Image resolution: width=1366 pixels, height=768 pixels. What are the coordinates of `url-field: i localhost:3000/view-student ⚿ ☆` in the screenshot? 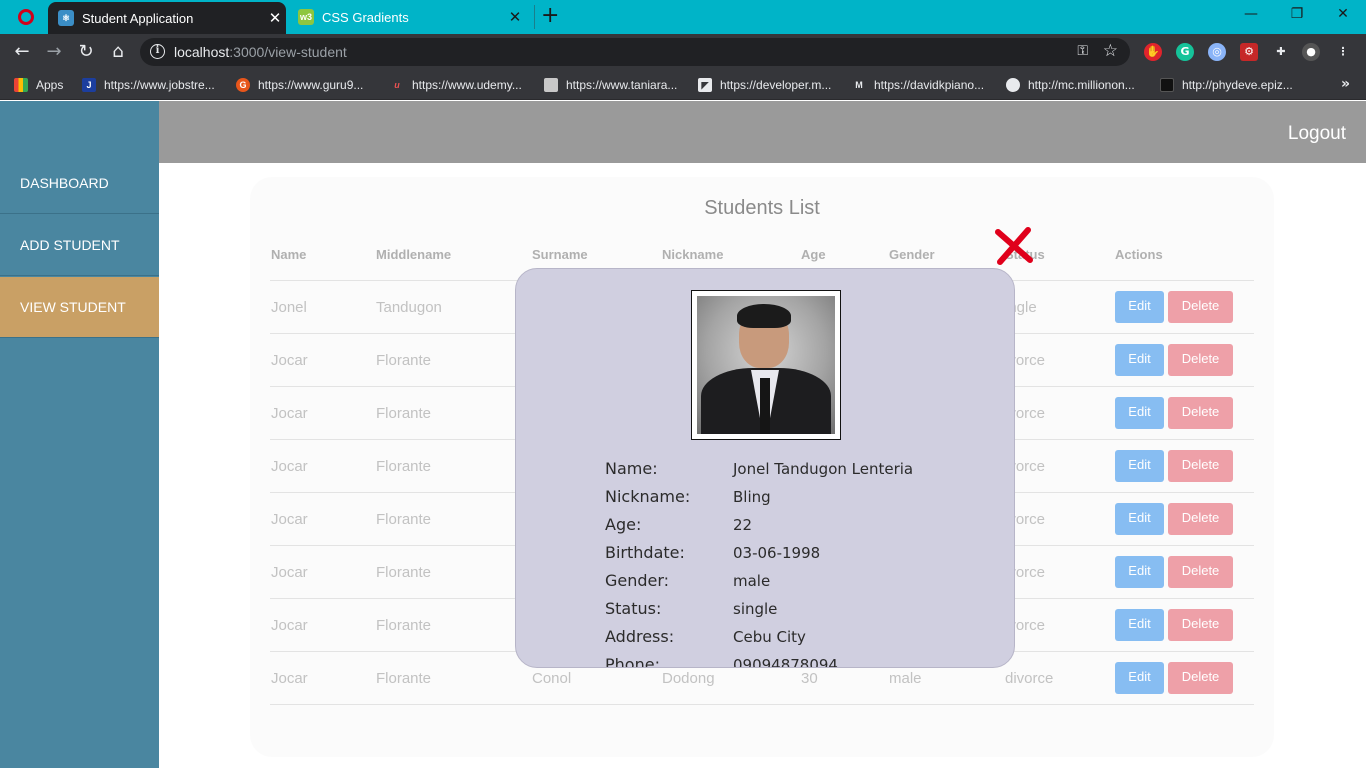 It's located at (635, 52).